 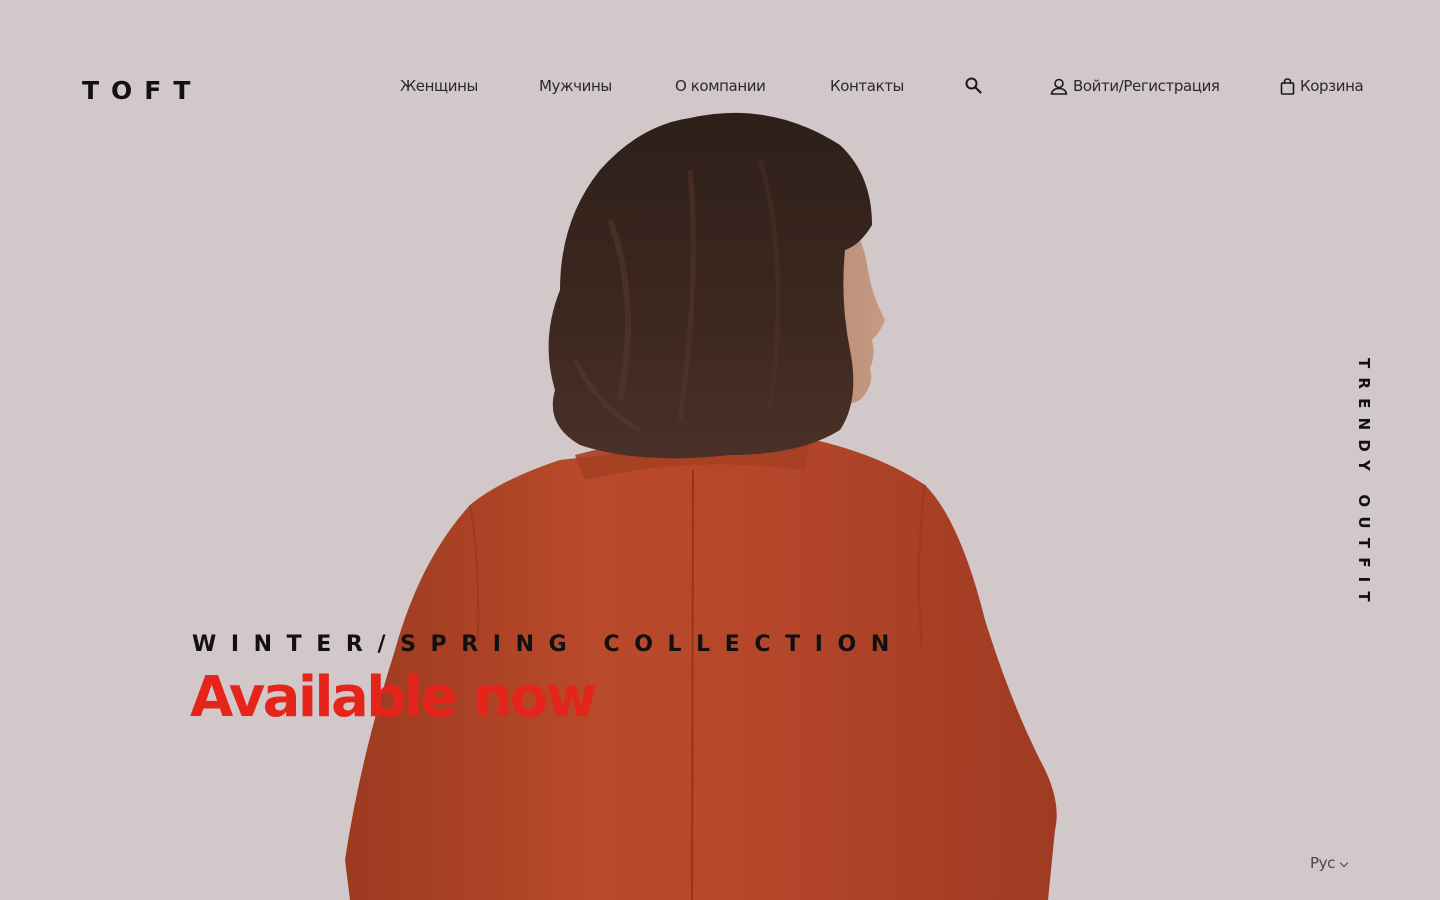 I want to click on search-button, so click(x=973, y=85).